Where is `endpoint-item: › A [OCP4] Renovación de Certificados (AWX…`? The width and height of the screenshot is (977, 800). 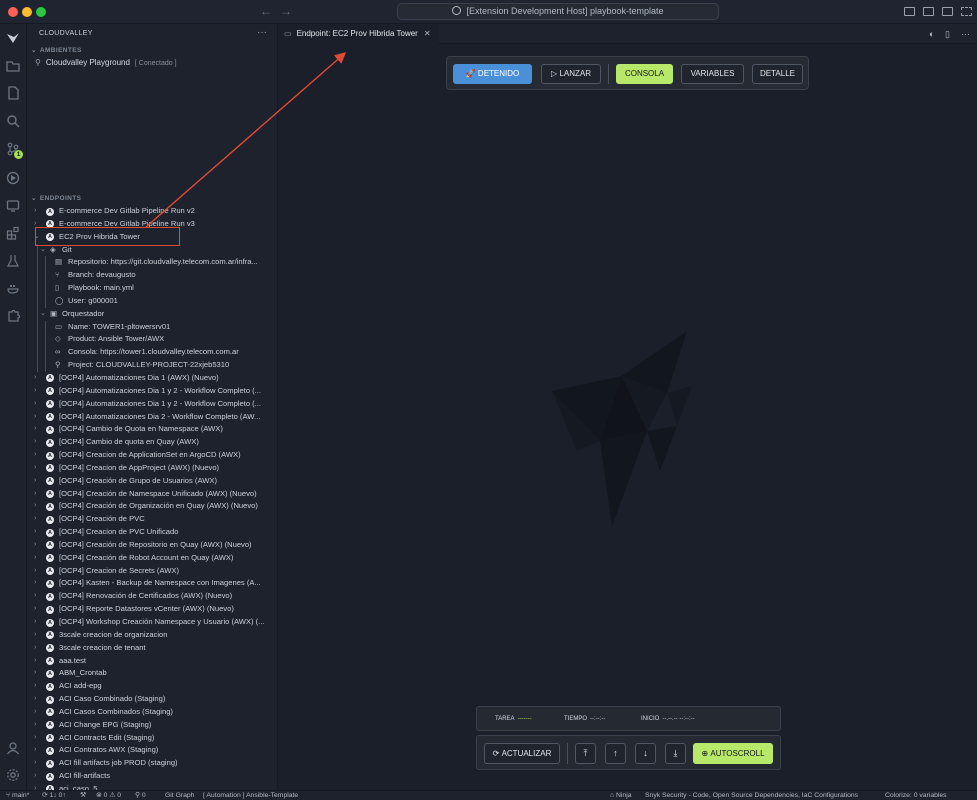
endpoint-item: › A [OCP4] Renovación de Certificados (AWX… is located at coordinates (152, 596).